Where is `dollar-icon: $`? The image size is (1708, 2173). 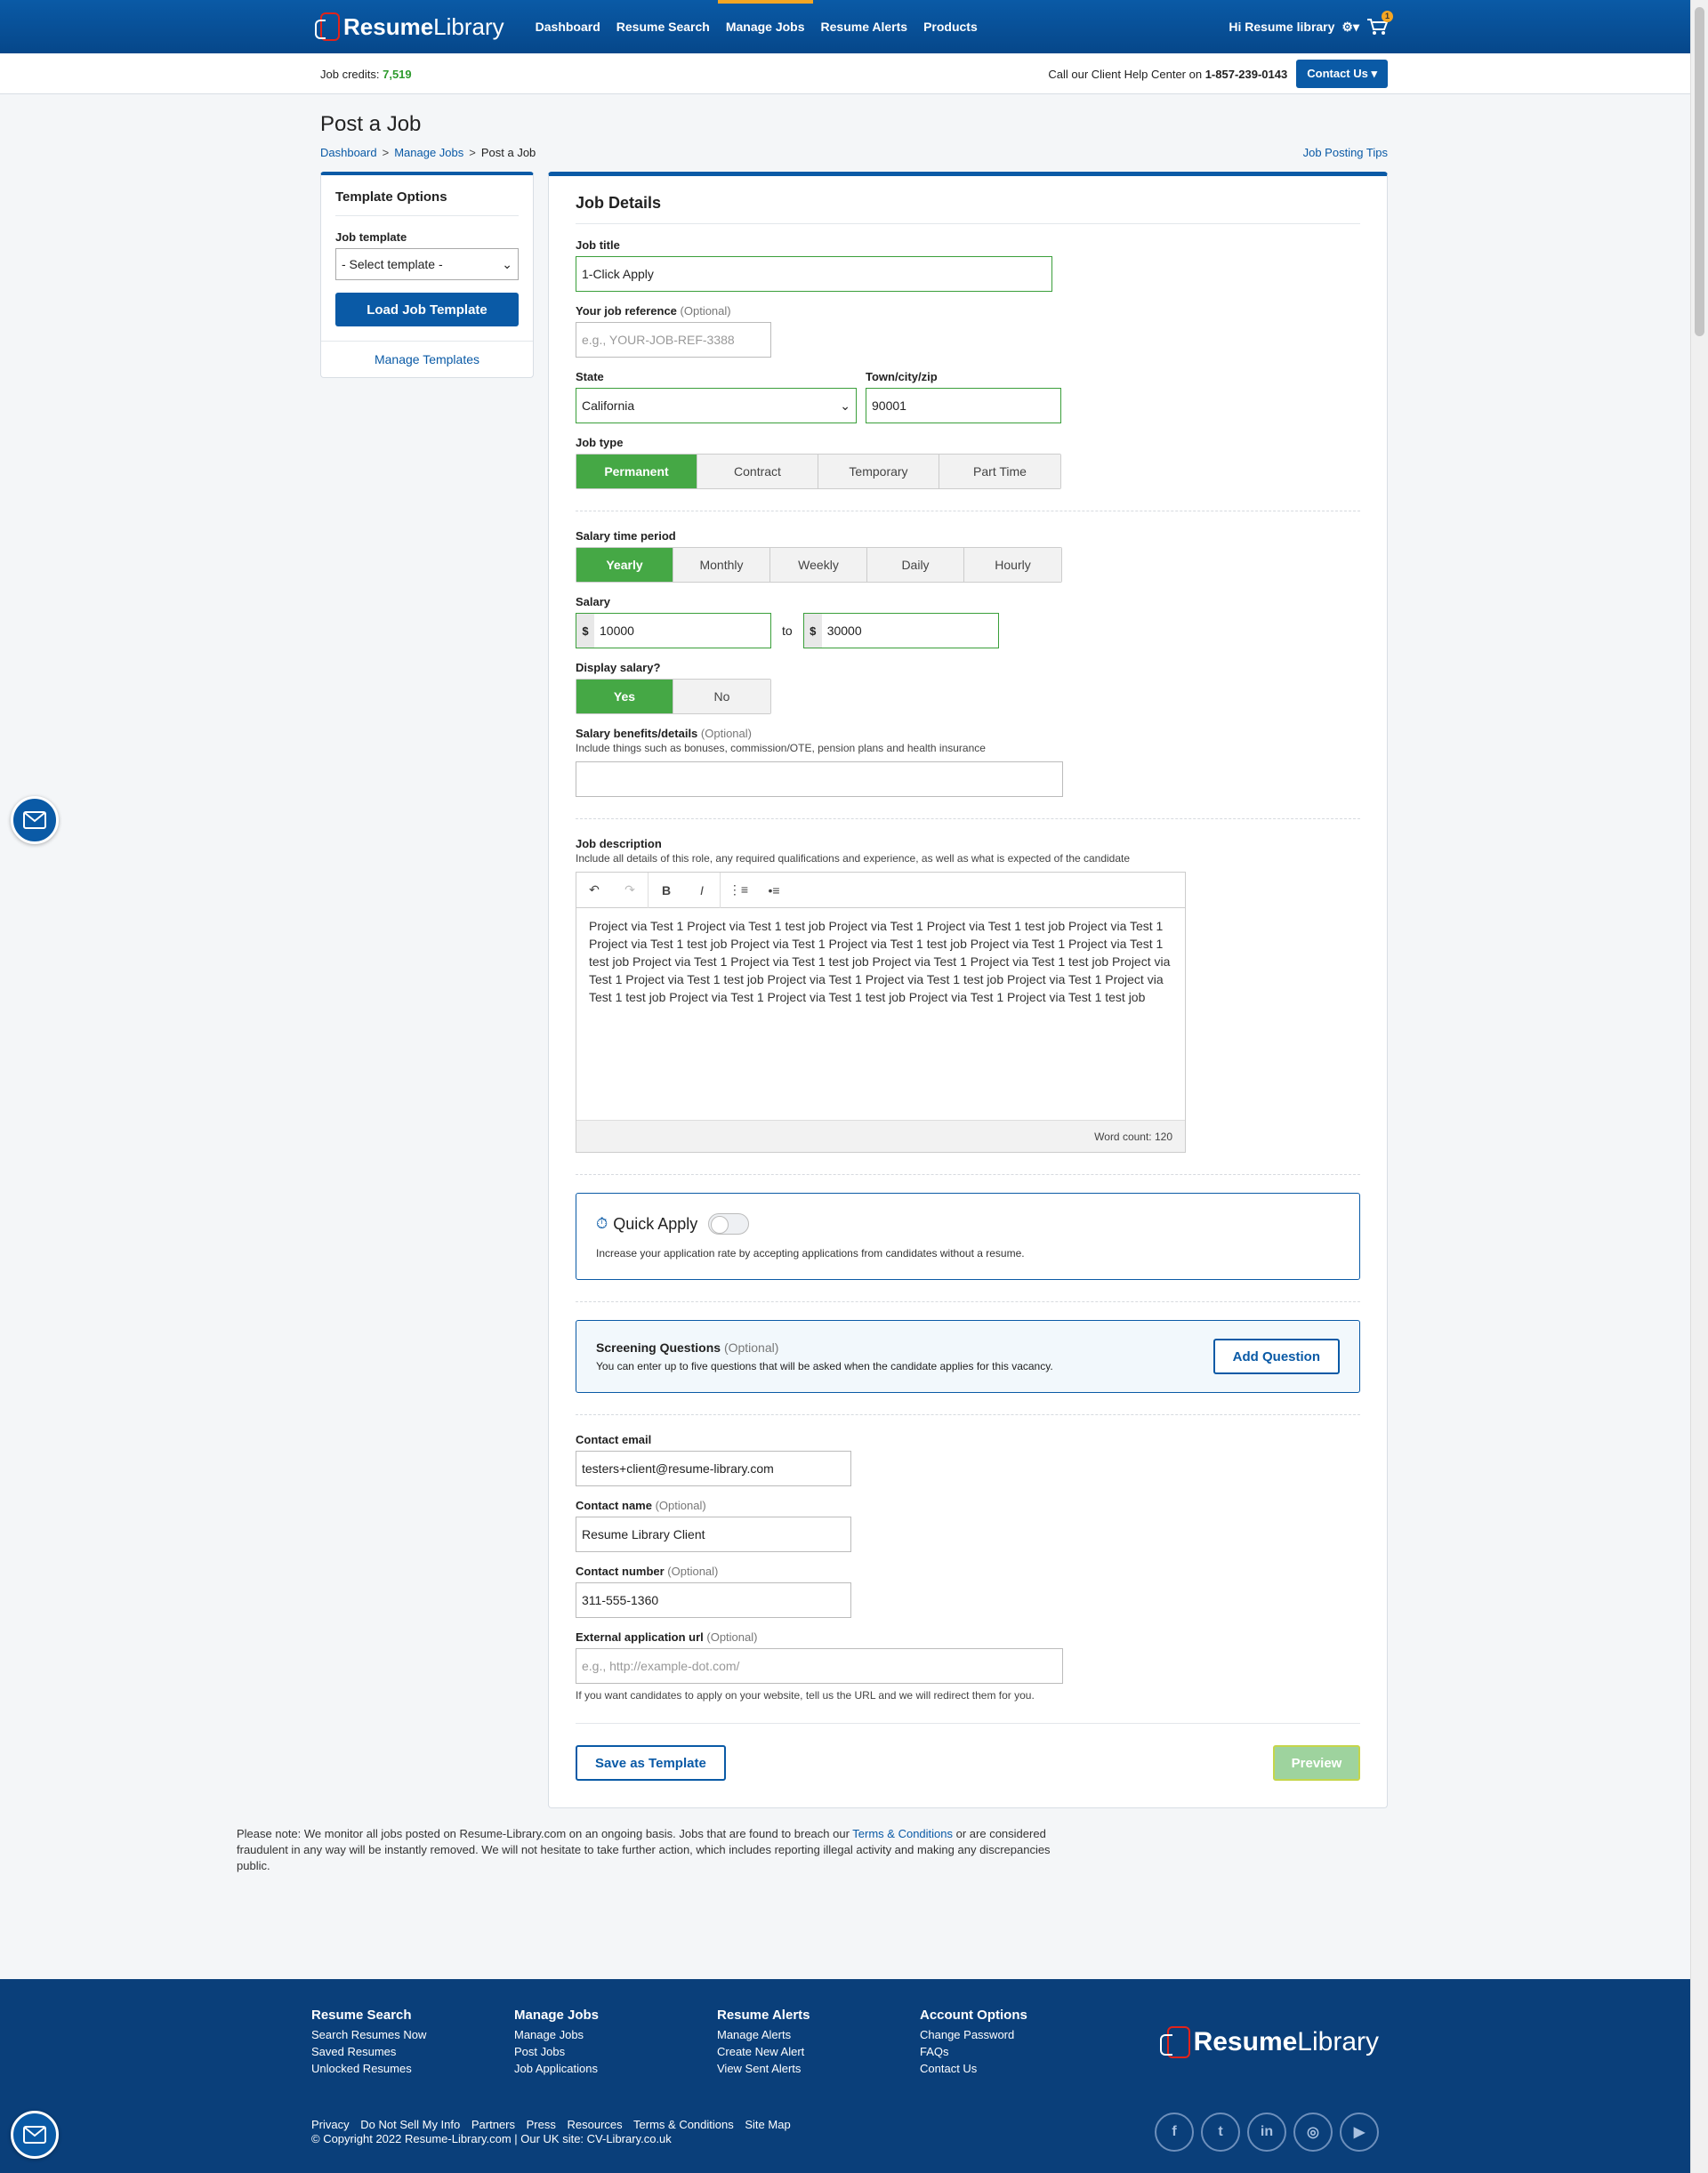 dollar-icon: $ is located at coordinates (812, 631).